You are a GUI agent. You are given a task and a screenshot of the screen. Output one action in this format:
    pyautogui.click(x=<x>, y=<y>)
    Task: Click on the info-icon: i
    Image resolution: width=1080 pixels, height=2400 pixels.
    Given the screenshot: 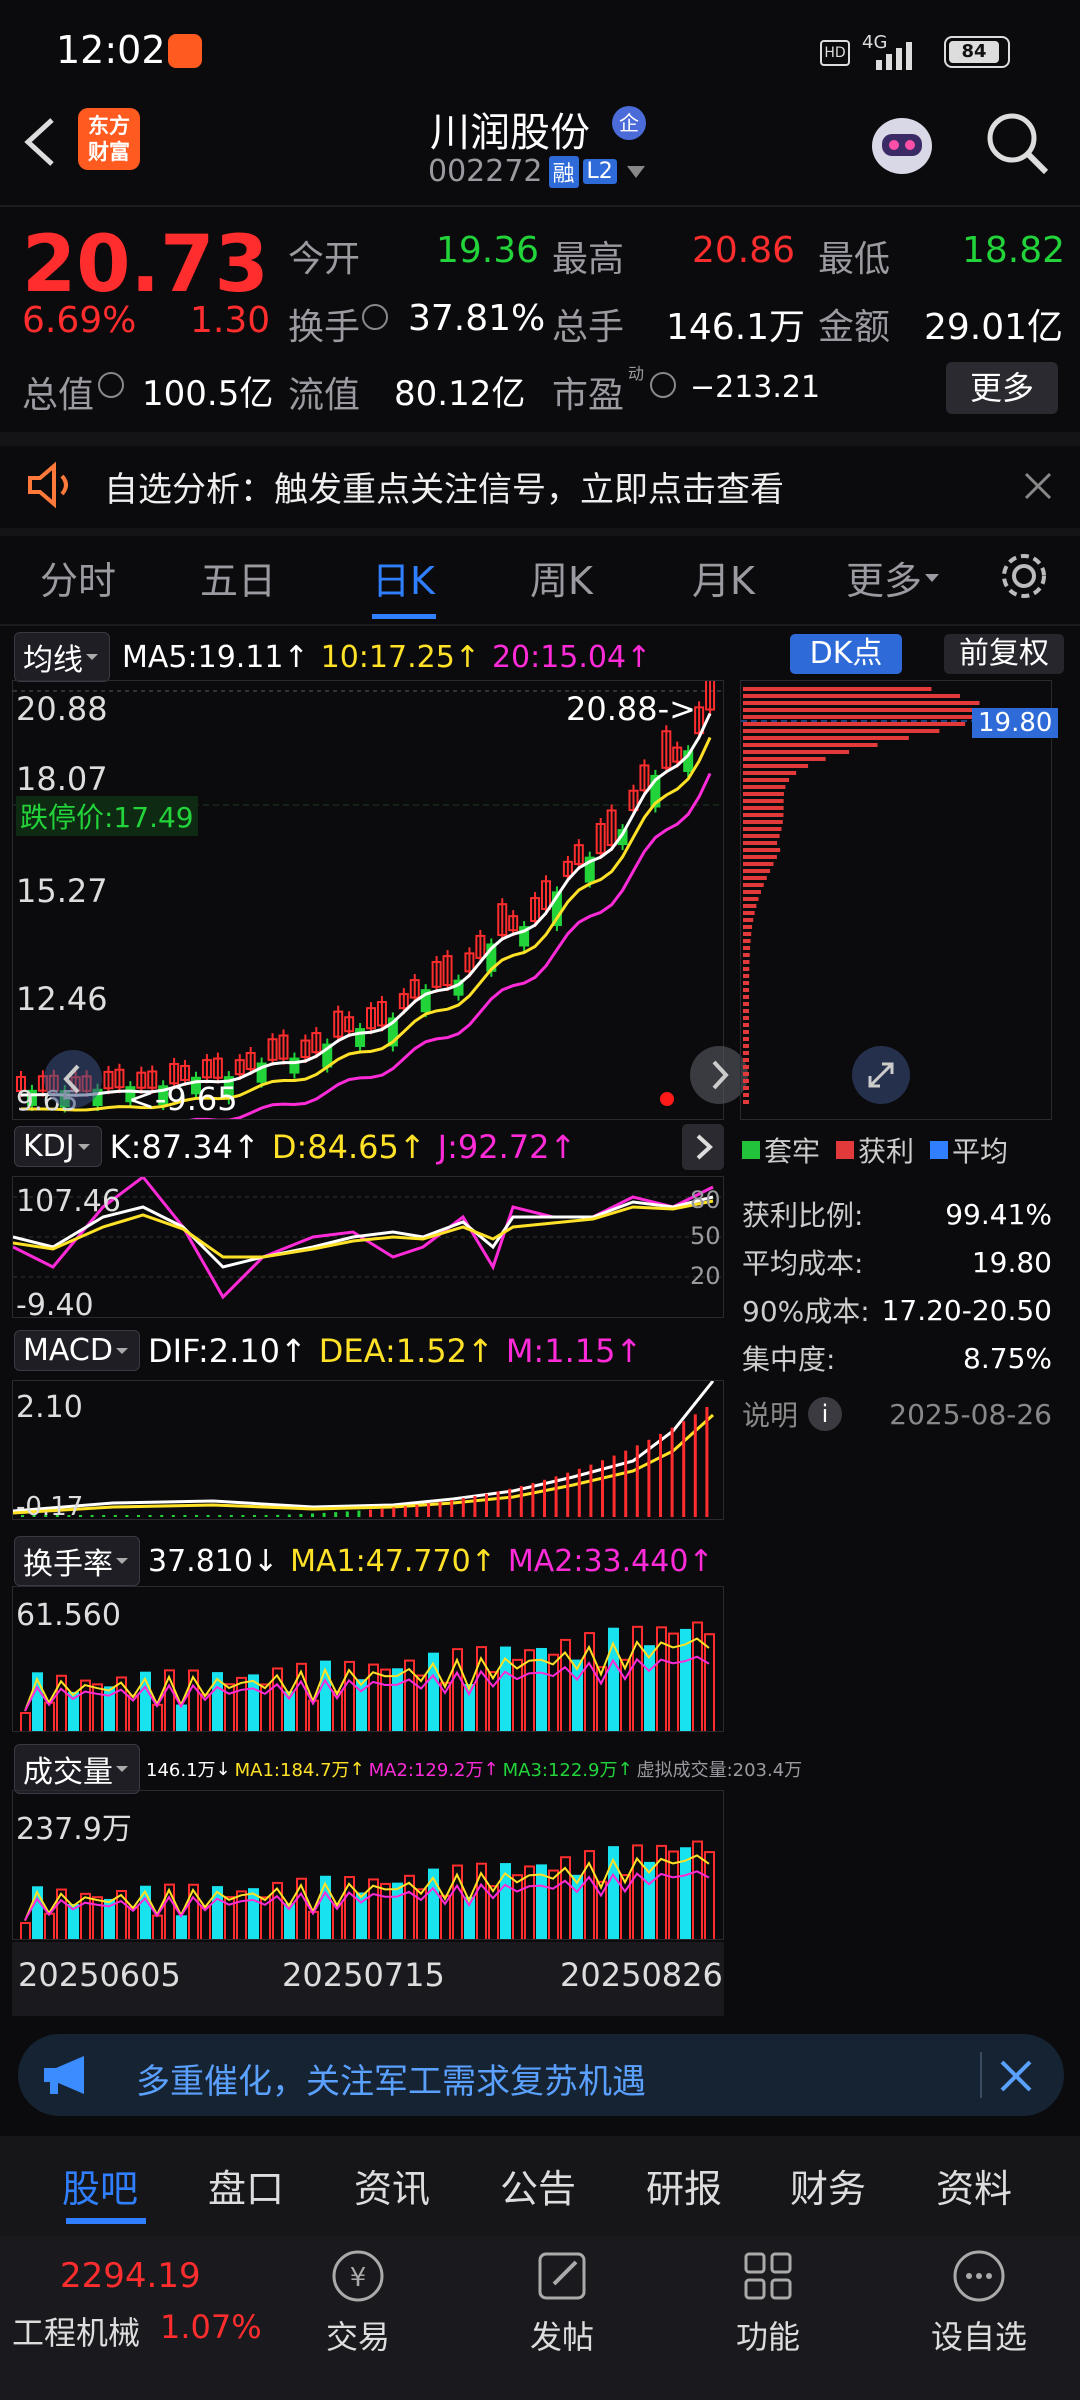 What is the action you would take?
    pyautogui.click(x=825, y=1414)
    